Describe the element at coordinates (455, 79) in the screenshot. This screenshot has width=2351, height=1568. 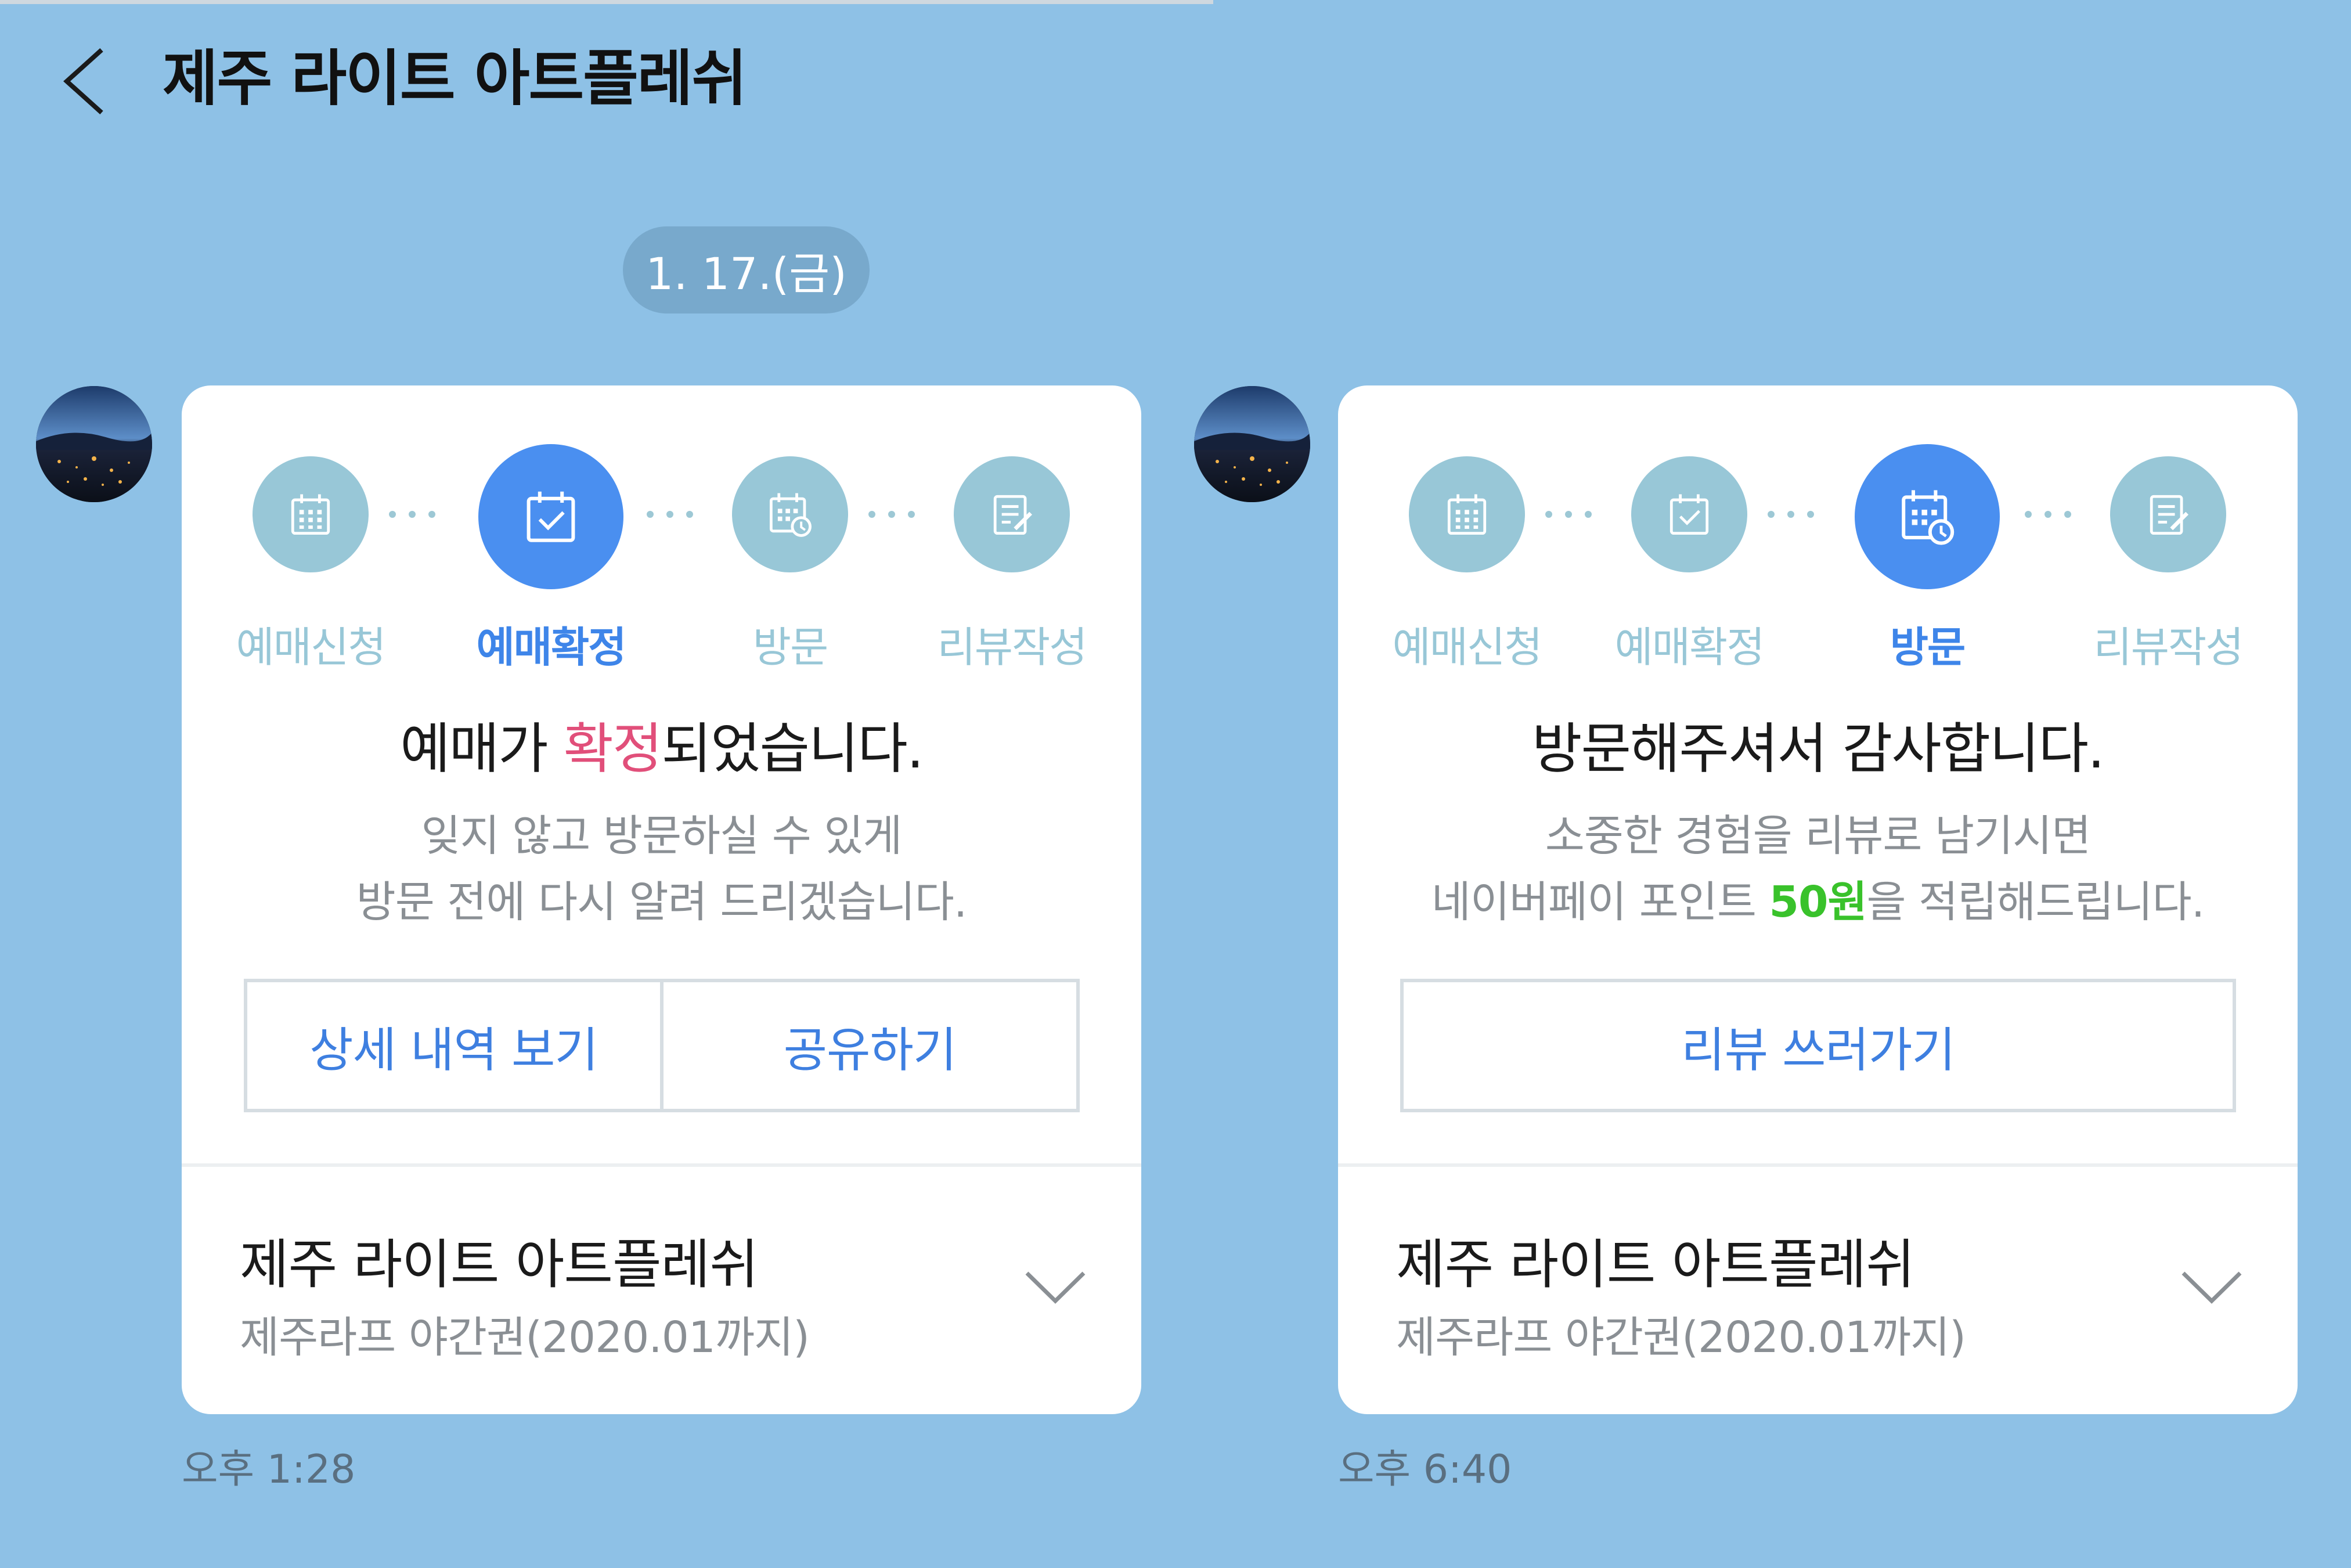
I see `page-title: 제주 라이트 아트플레쉬` at that location.